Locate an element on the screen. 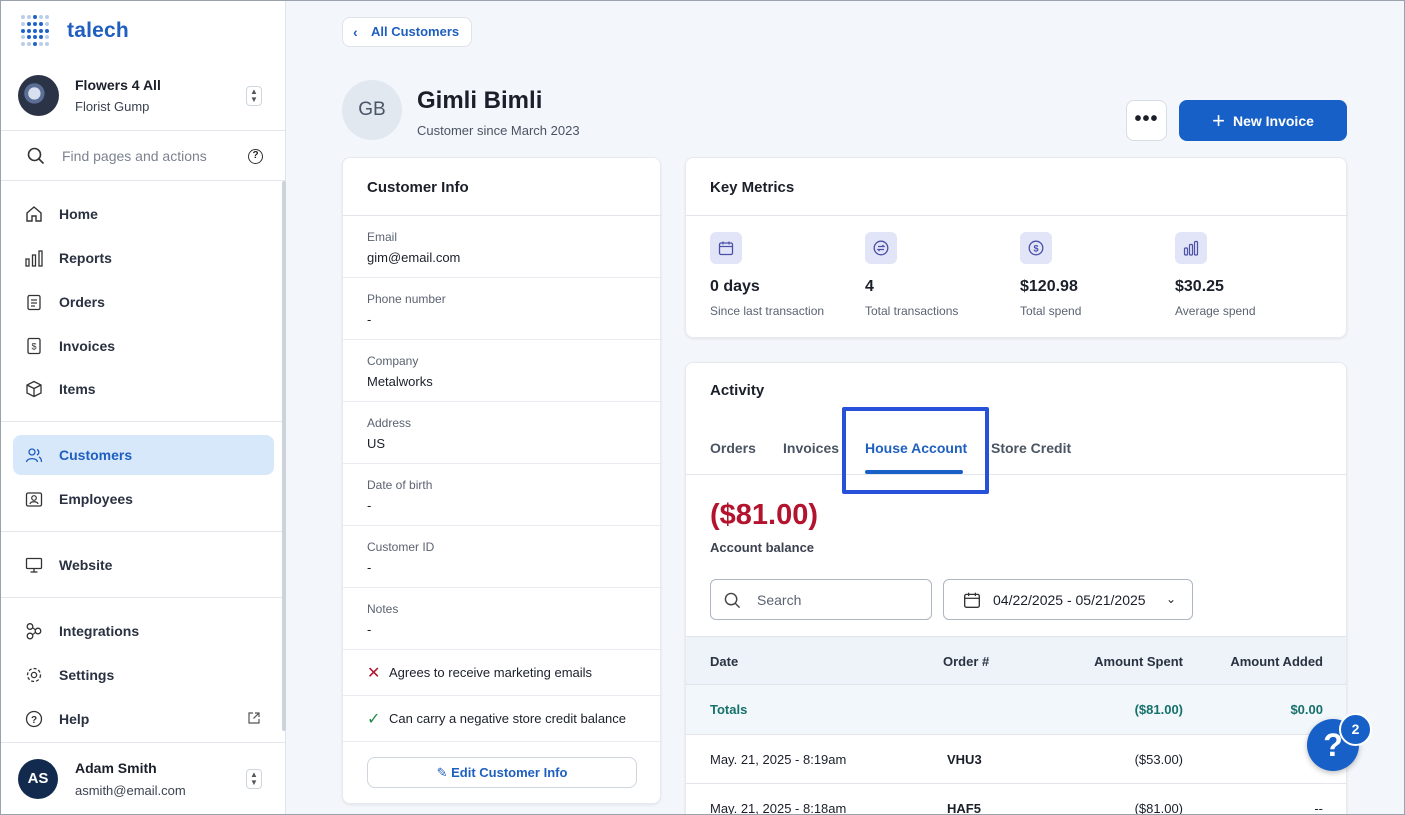 The image size is (1405, 815). column-header-date: Date is located at coordinates (724, 661).